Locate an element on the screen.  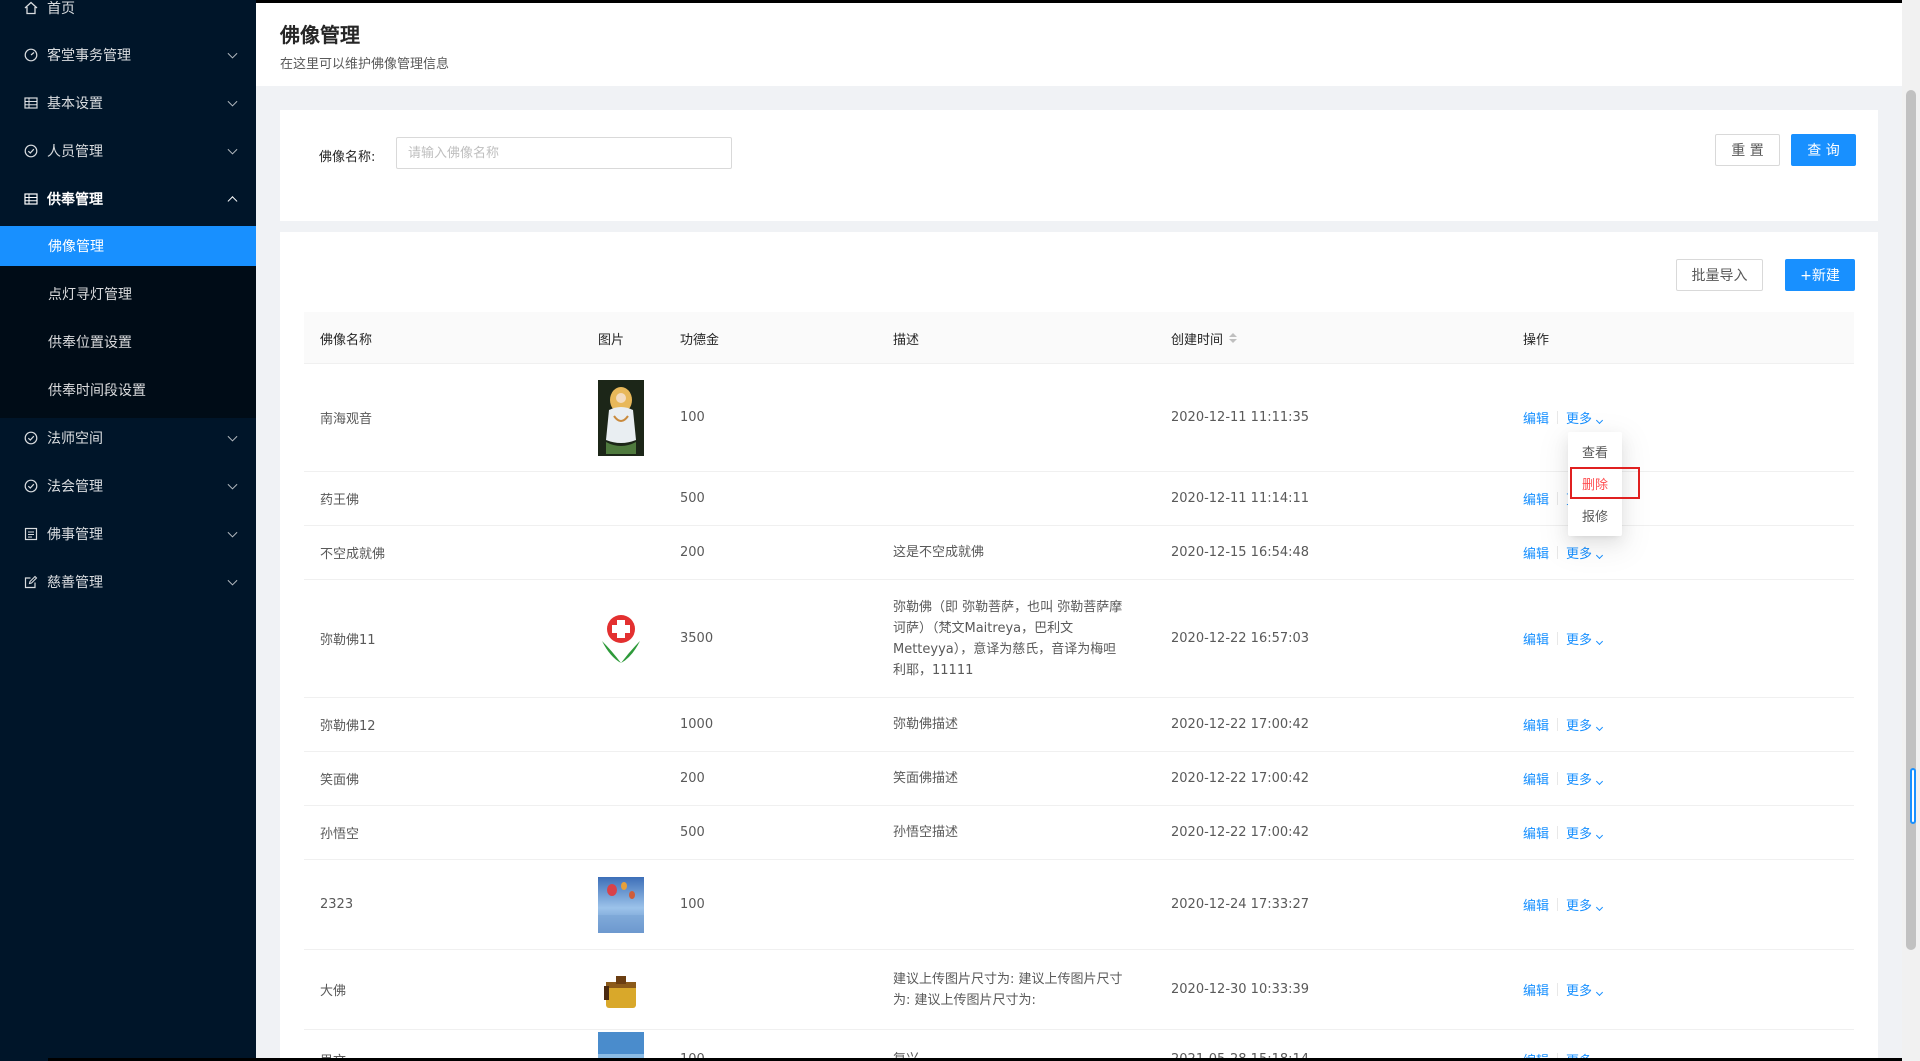
sidebar-item-buddhist-affairs: 佛事管理 is located at coordinates (128, 534).